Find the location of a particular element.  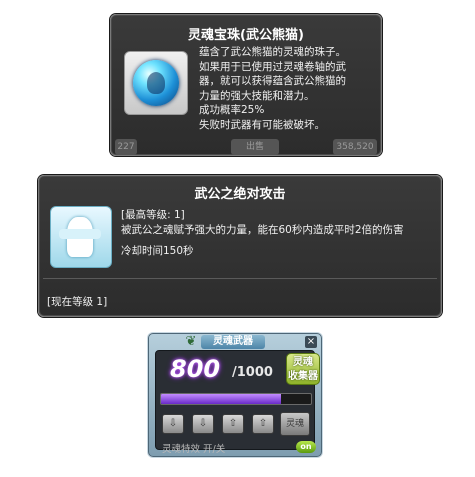

tooltip-divider is located at coordinates (240, 278).